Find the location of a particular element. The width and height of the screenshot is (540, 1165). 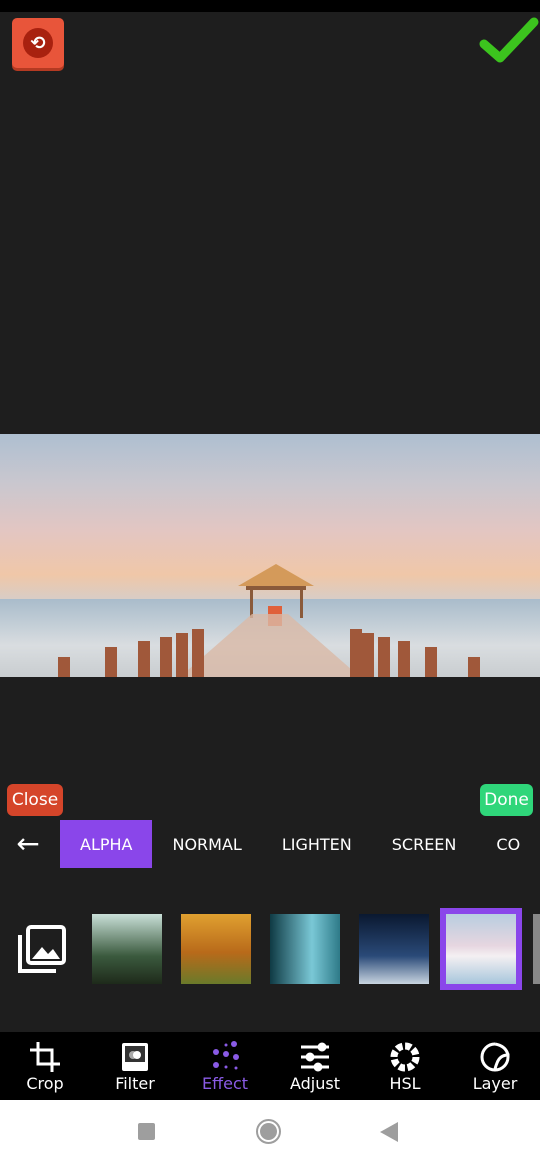

gallery-icon is located at coordinates (42, 949).